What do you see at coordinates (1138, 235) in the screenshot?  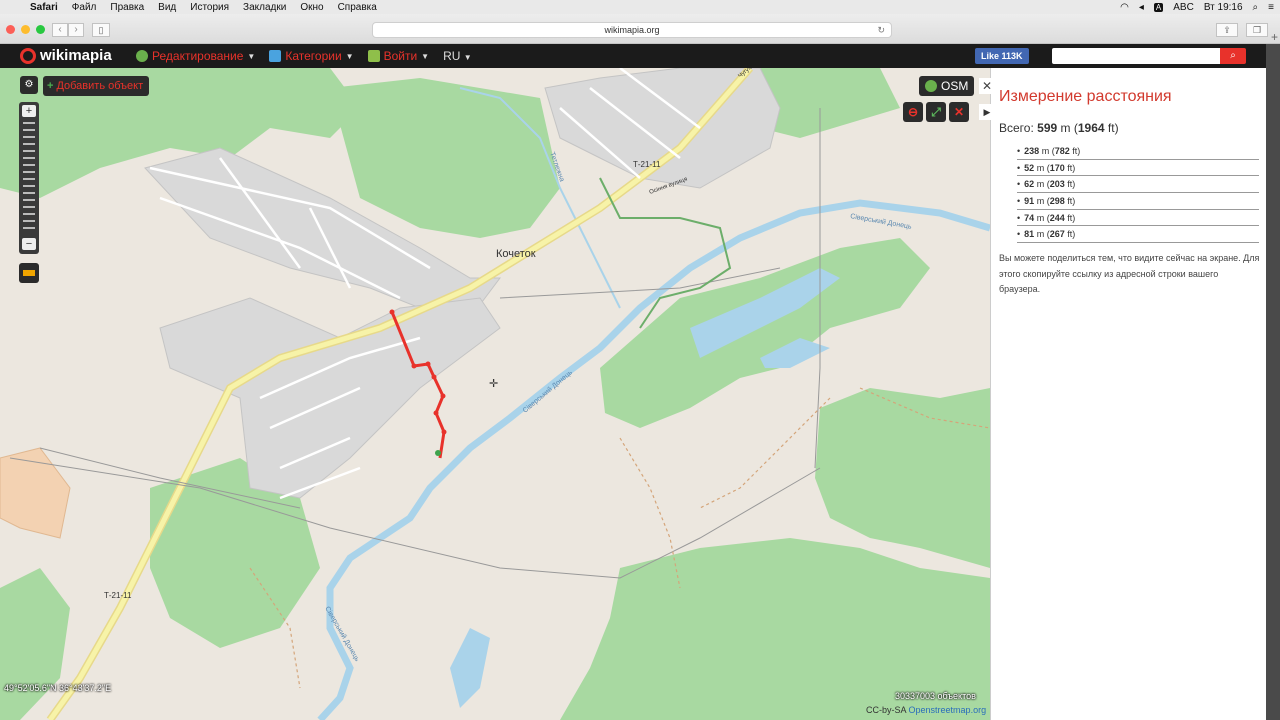 I see `segment-item: 81 m (267 ft)` at bounding box center [1138, 235].